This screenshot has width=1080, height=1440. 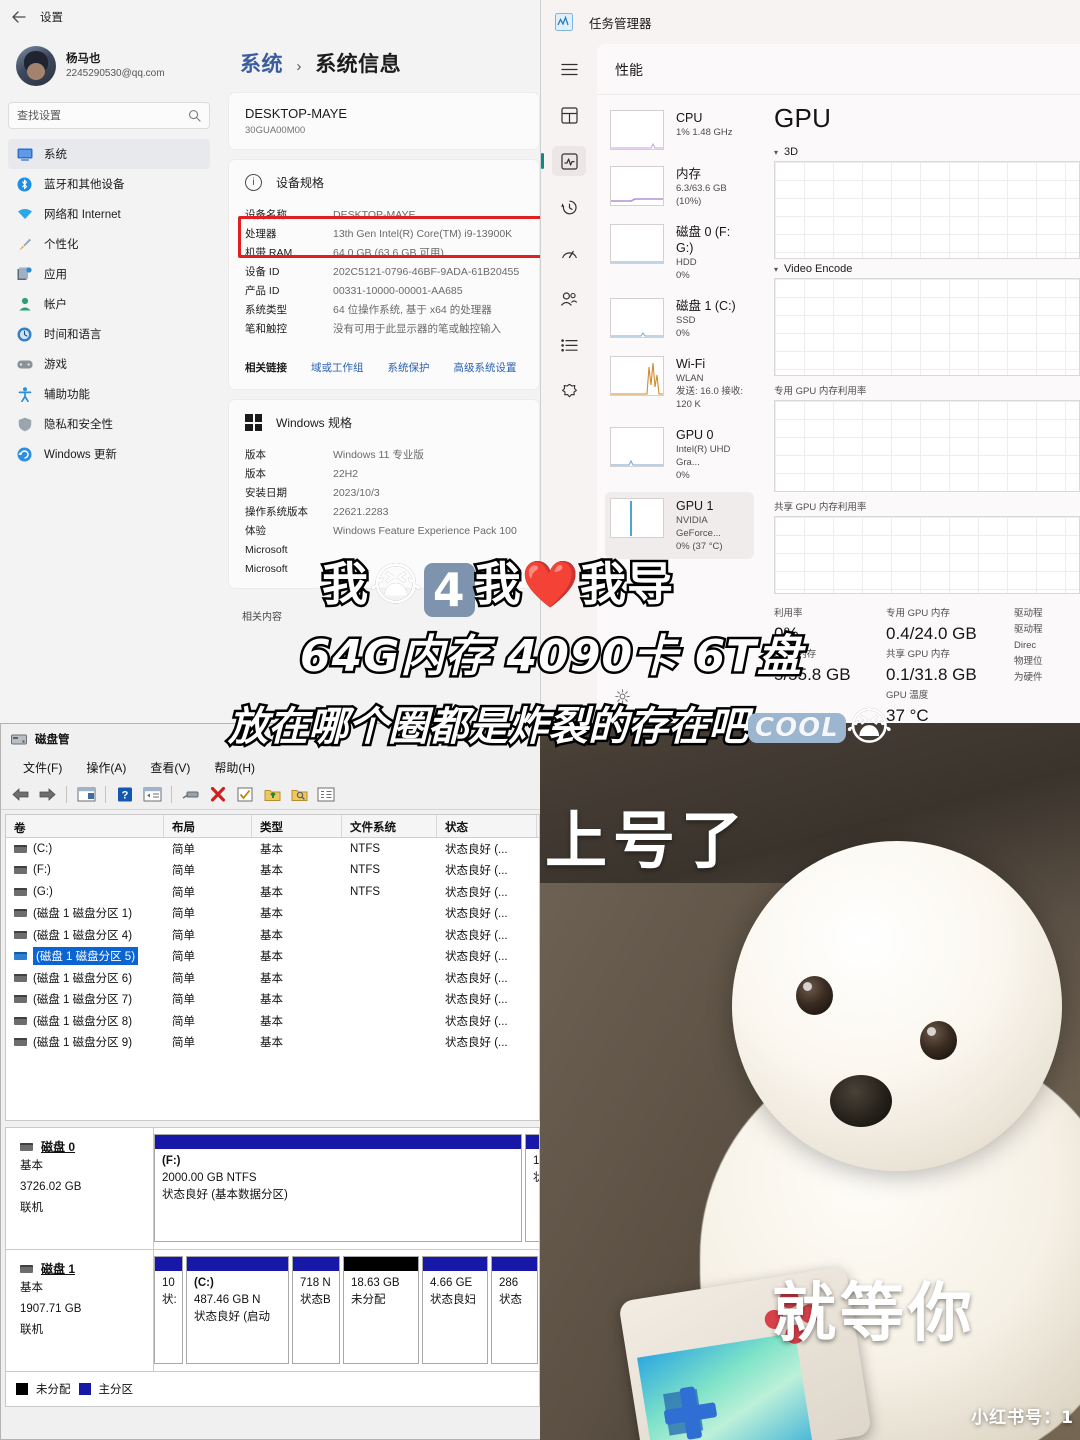 What do you see at coordinates (532, 1188) in the screenshot?
I see `partition-block: 17 状` at bounding box center [532, 1188].